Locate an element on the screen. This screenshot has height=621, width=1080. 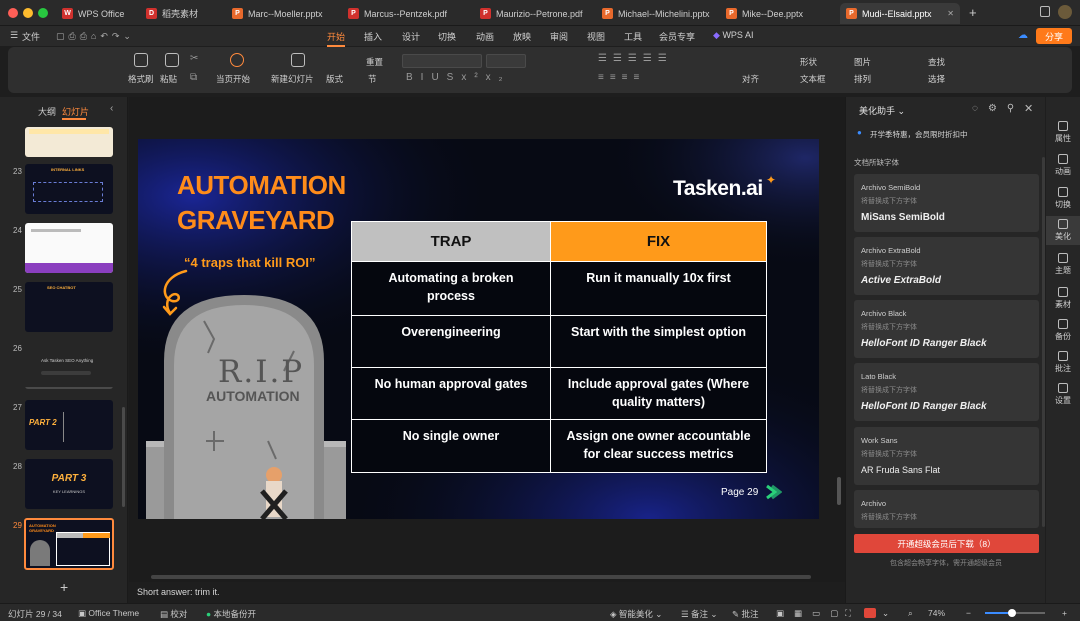
maximize-window-button is located at coordinates (43, 13).